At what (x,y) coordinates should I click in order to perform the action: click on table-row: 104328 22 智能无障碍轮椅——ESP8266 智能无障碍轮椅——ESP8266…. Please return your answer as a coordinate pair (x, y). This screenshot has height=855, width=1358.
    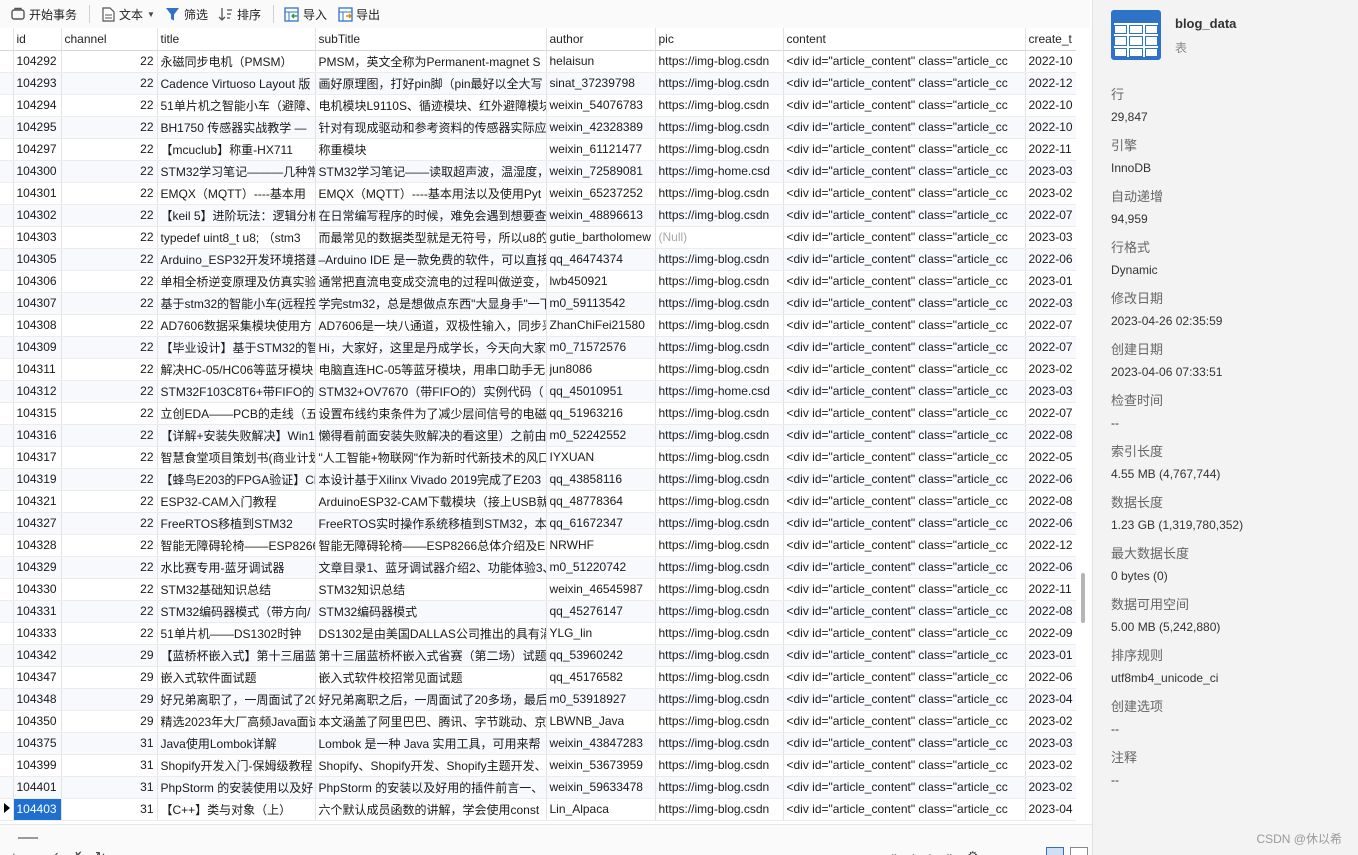
    Looking at the image, I should click on (538, 545).